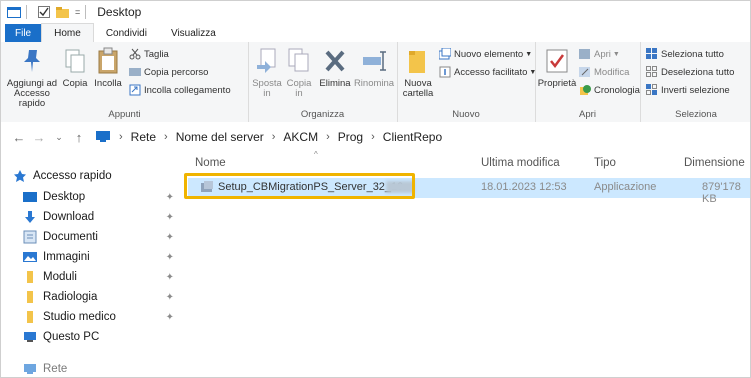  I want to click on delete-label: Elimina, so click(335, 83).